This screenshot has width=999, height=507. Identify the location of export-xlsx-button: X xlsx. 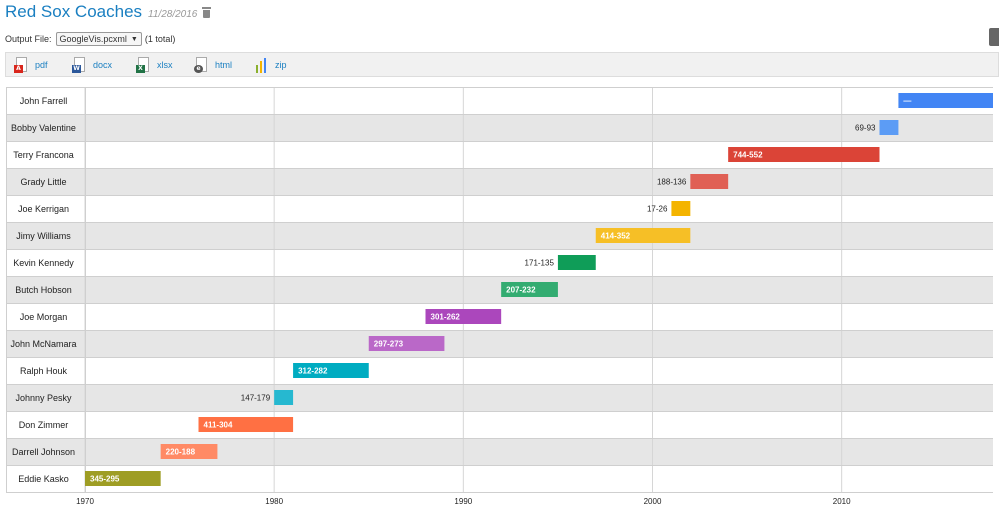
(154, 65).